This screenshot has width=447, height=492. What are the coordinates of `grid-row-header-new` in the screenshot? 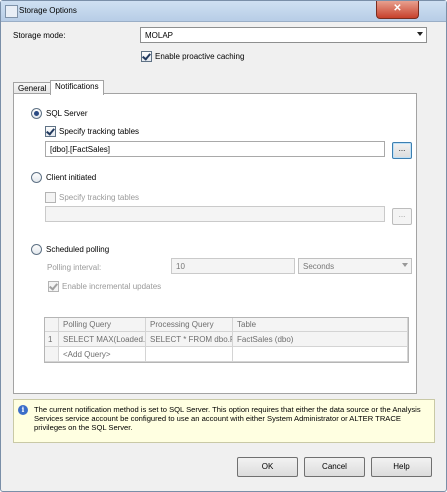 It's located at (52, 354).